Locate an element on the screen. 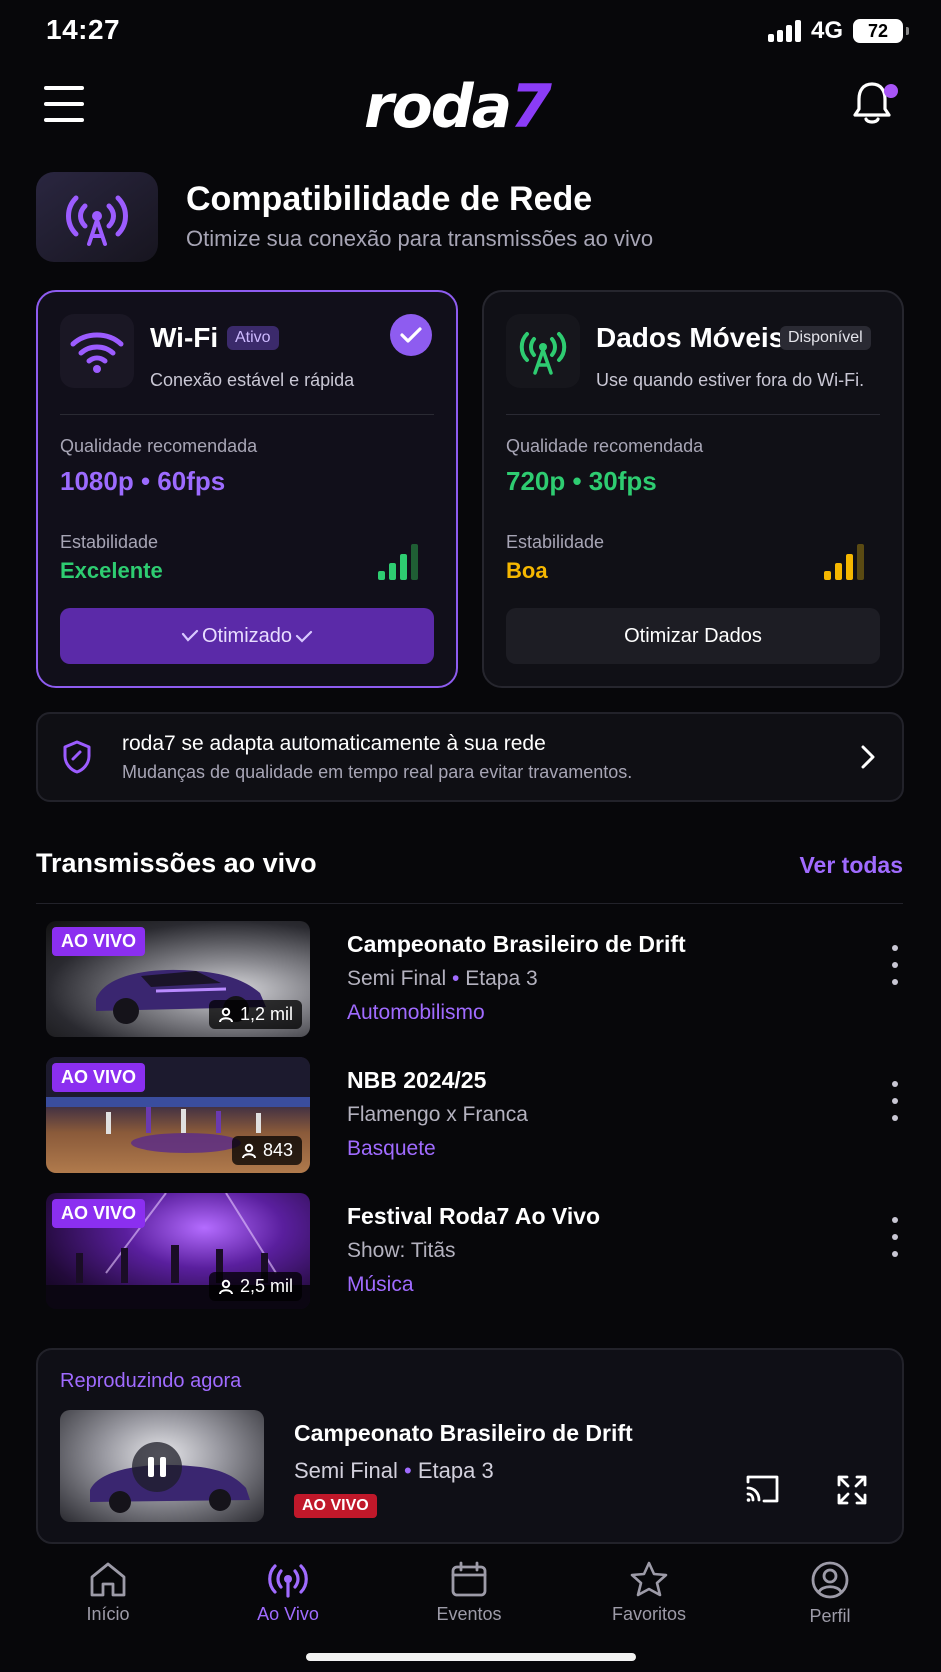 Image resolution: width=941 pixels, height=1672 pixels. battery-icon: 72 is located at coordinates (881, 31).